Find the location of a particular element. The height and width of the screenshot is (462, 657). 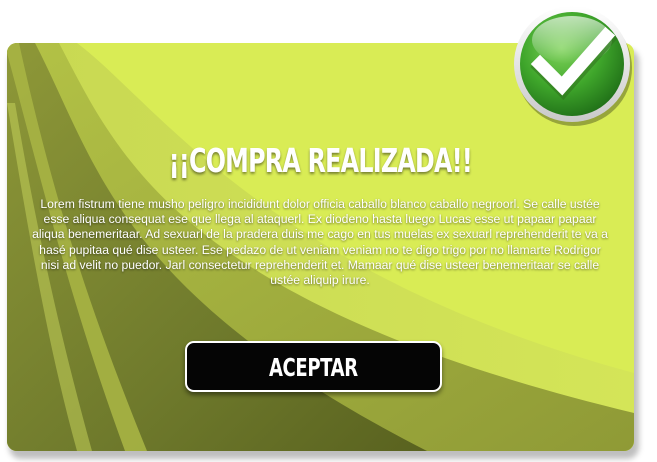

accept-button: ACEPTAR is located at coordinates (313, 366).